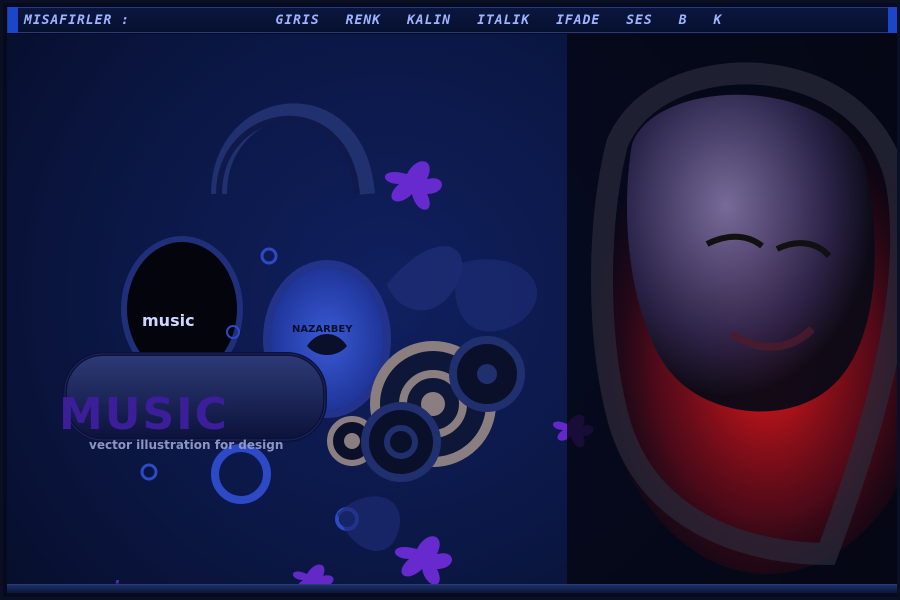 This screenshot has width=900, height=600. I want to click on menu-italik: ITALIK, so click(503, 20).